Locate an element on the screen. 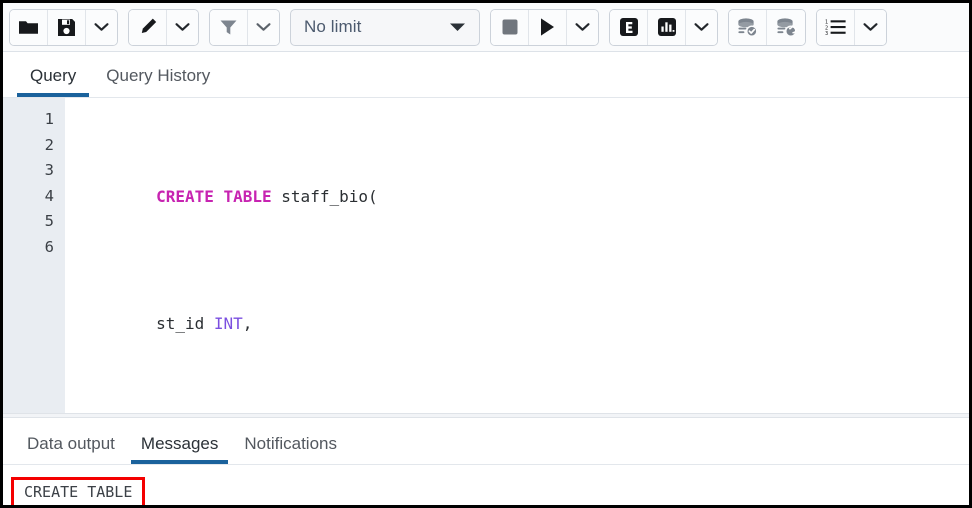 Image resolution: width=972 pixels, height=508 pixels. open-file-button is located at coordinates (29, 27).